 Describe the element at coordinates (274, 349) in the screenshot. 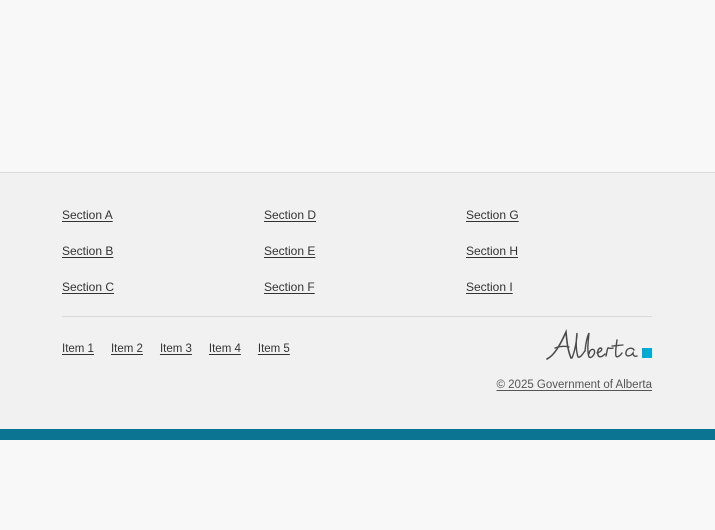

I see `footer-item-5: Item 5` at that location.